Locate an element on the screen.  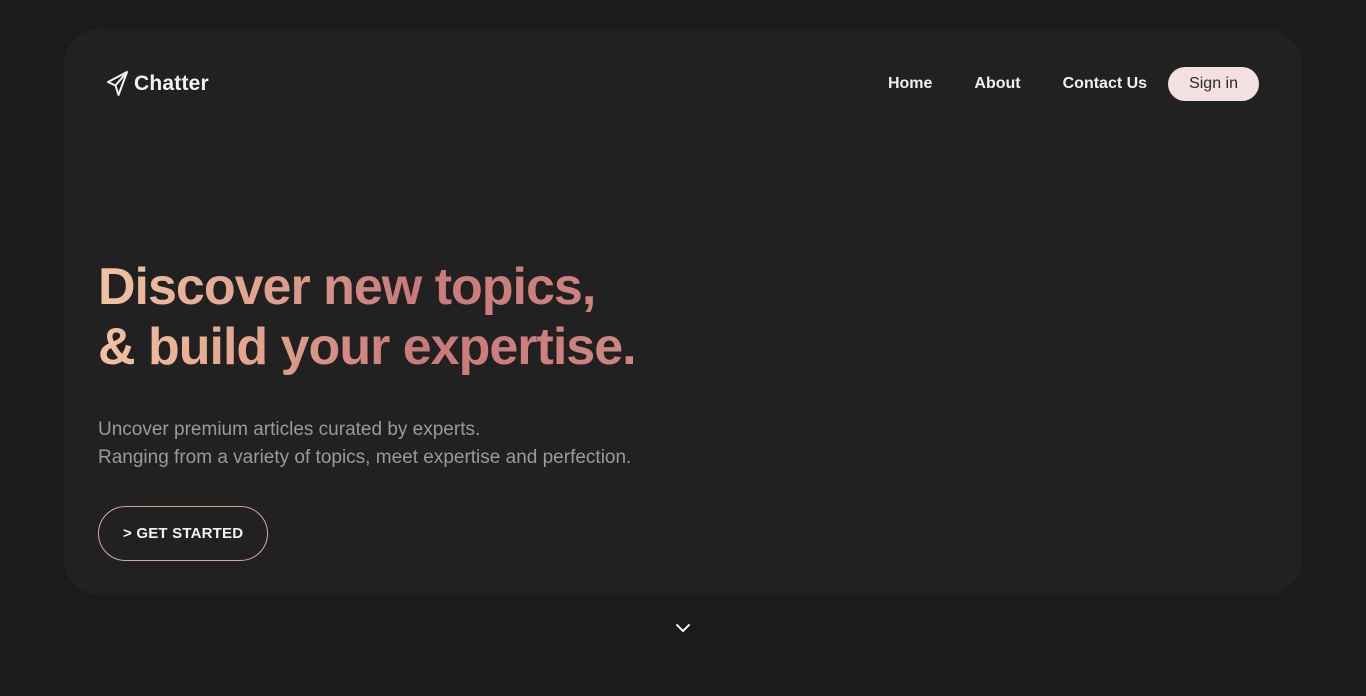
chevron-down-icon is located at coordinates (683, 628).